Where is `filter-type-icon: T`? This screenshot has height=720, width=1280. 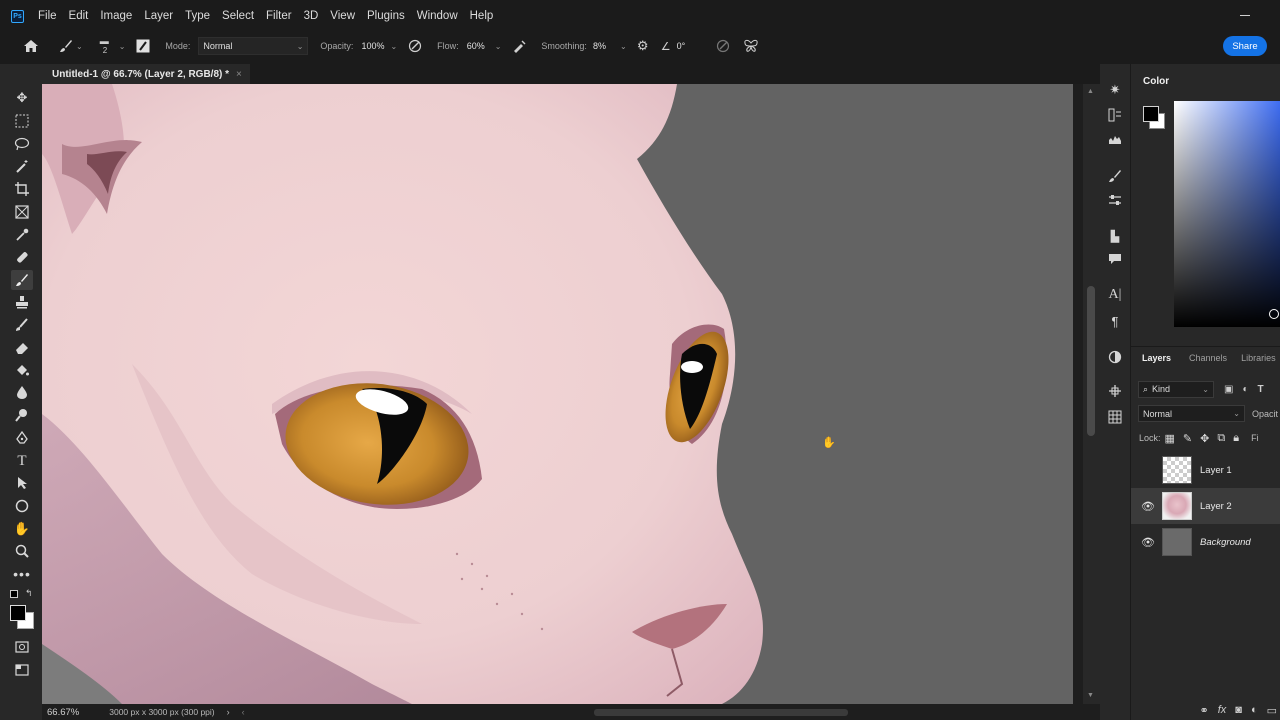
filter-type-icon: T is located at coordinates (1261, 389).